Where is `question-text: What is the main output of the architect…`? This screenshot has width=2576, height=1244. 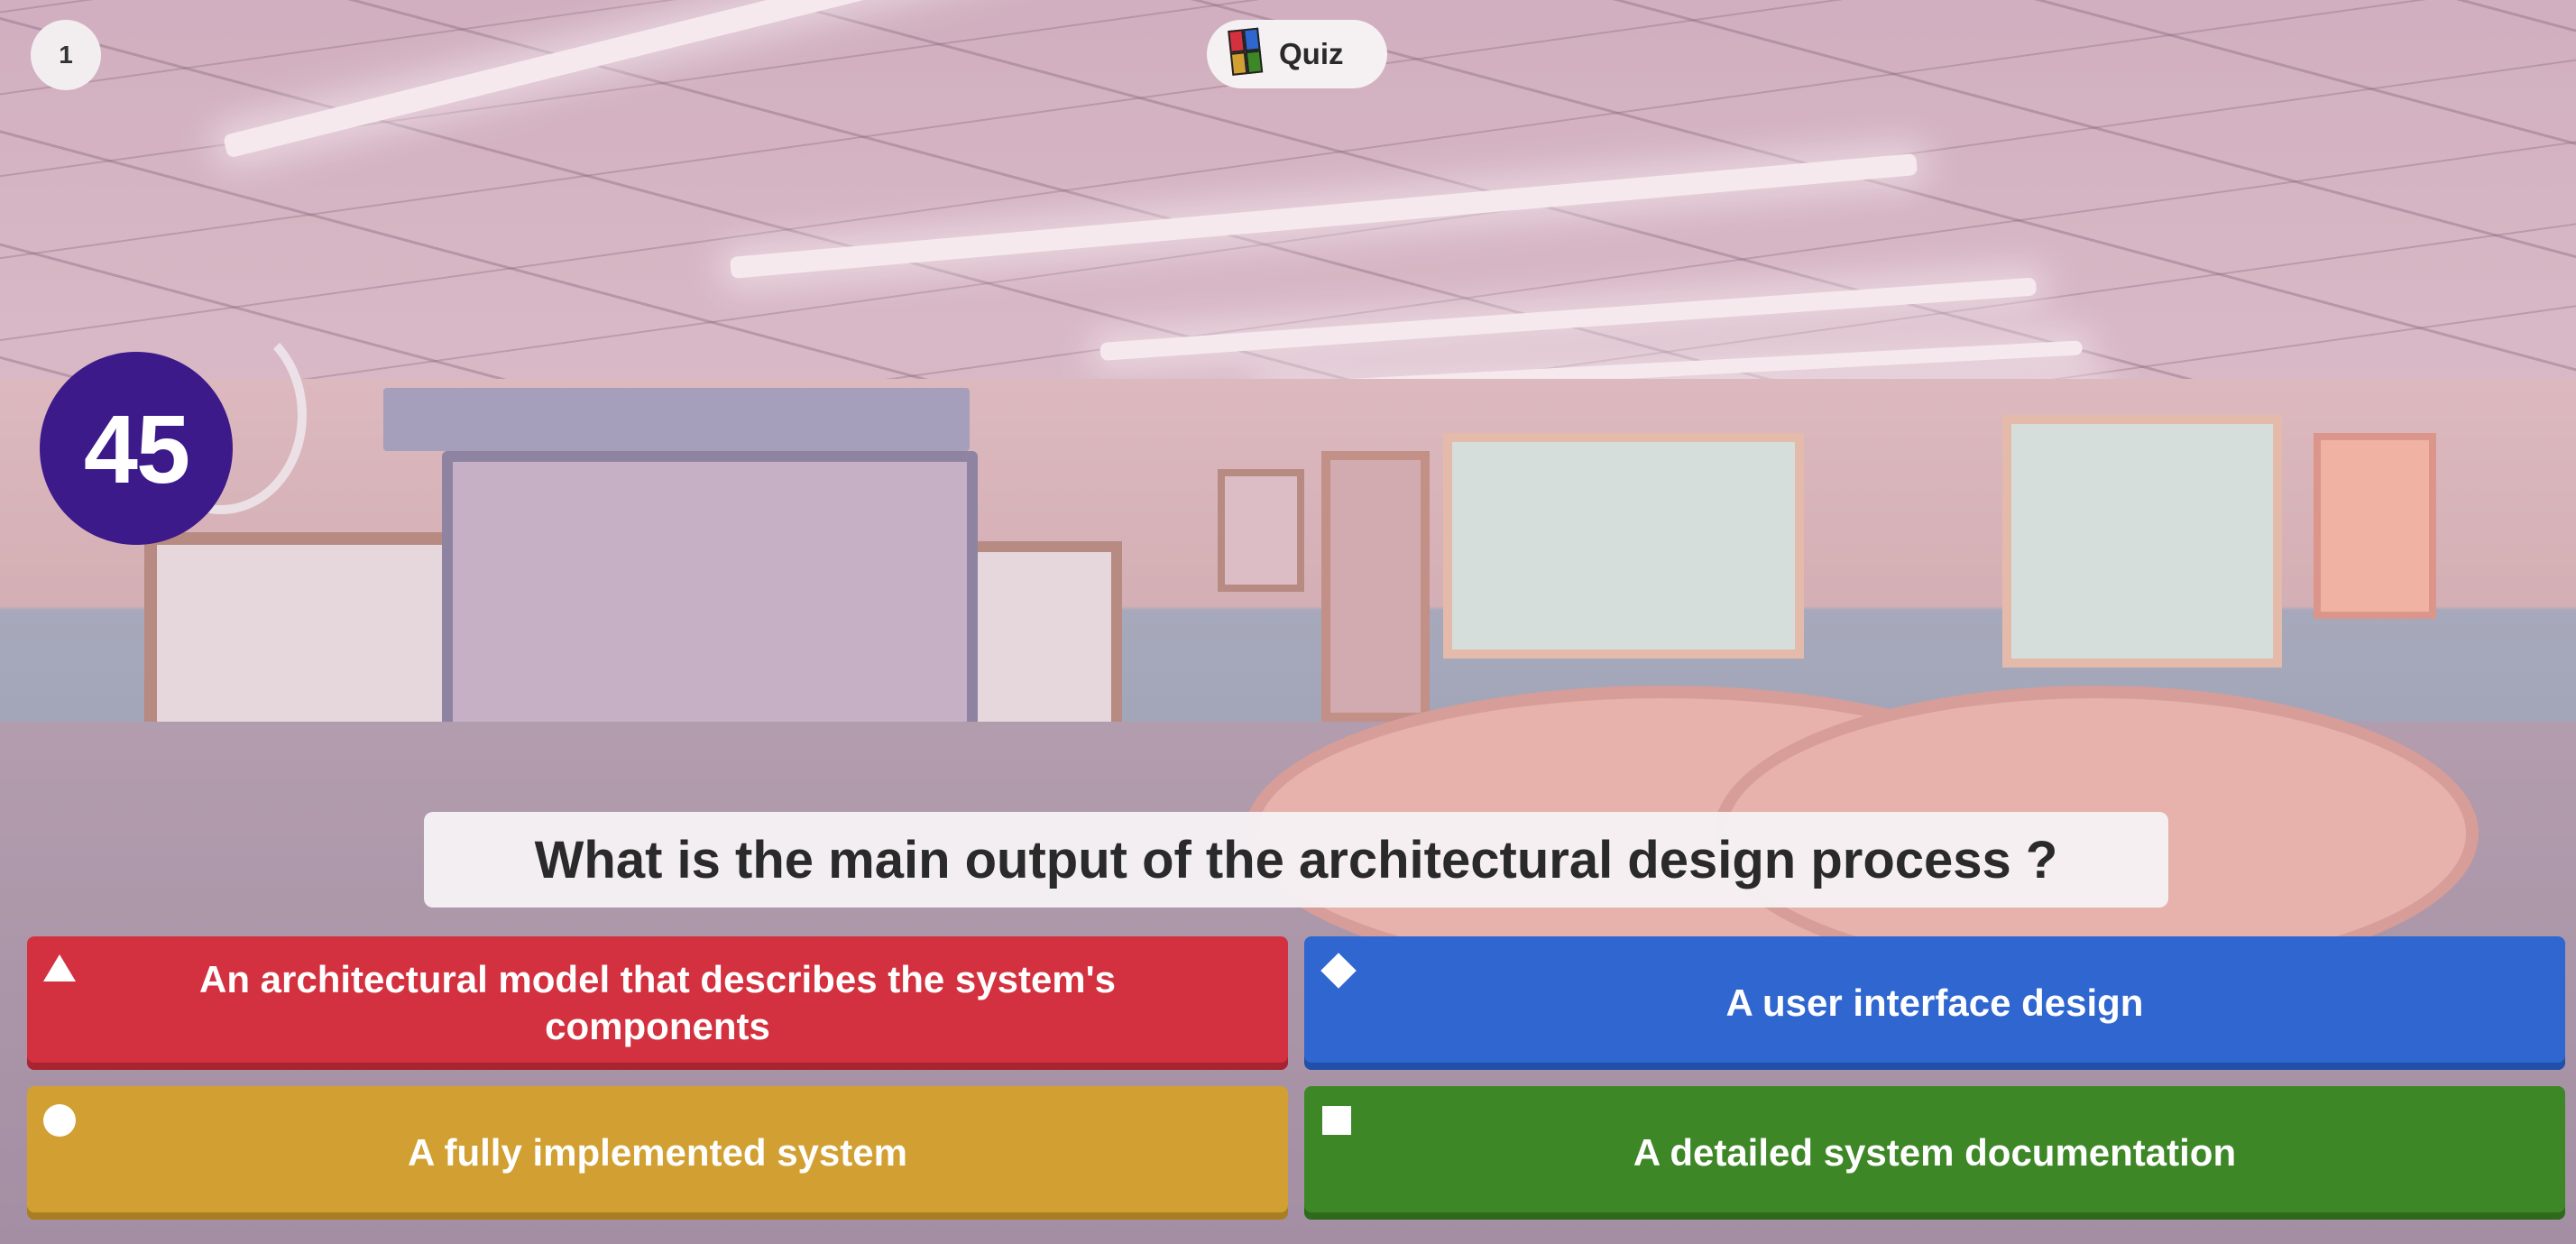 question-text: What is the main output of the architect… is located at coordinates (1296, 860).